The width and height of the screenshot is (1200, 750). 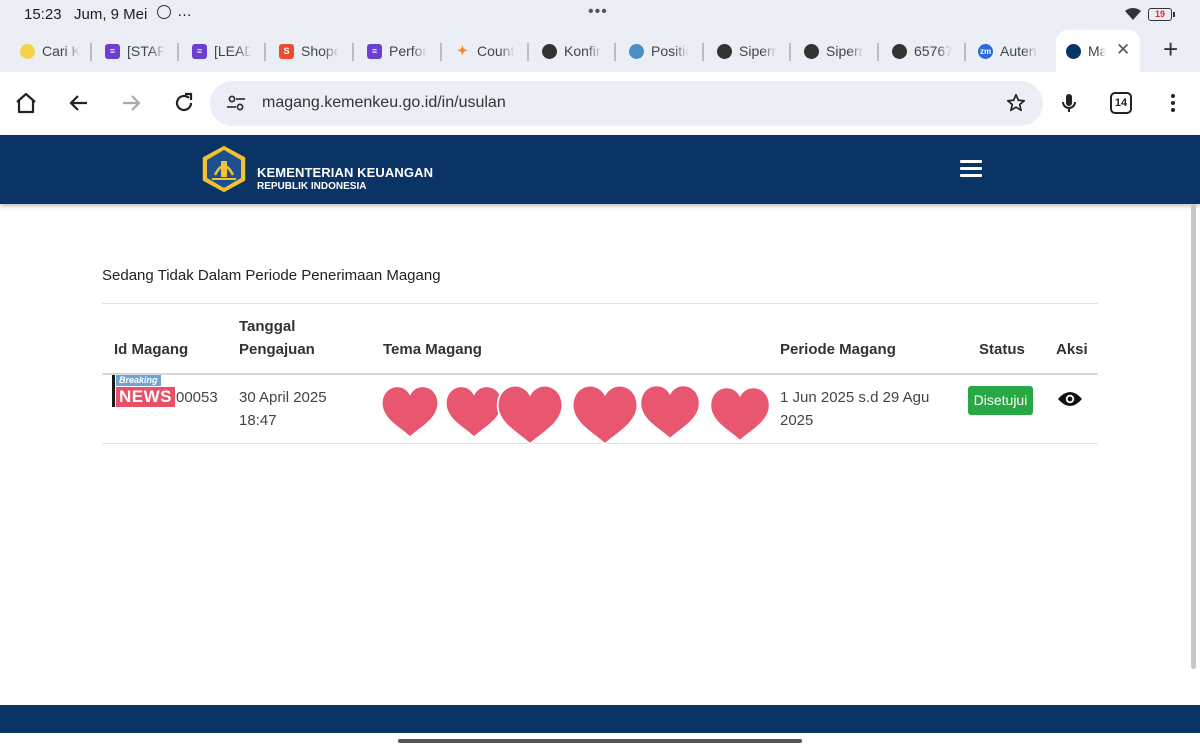 I want to click on back-button, so click(x=79, y=103).